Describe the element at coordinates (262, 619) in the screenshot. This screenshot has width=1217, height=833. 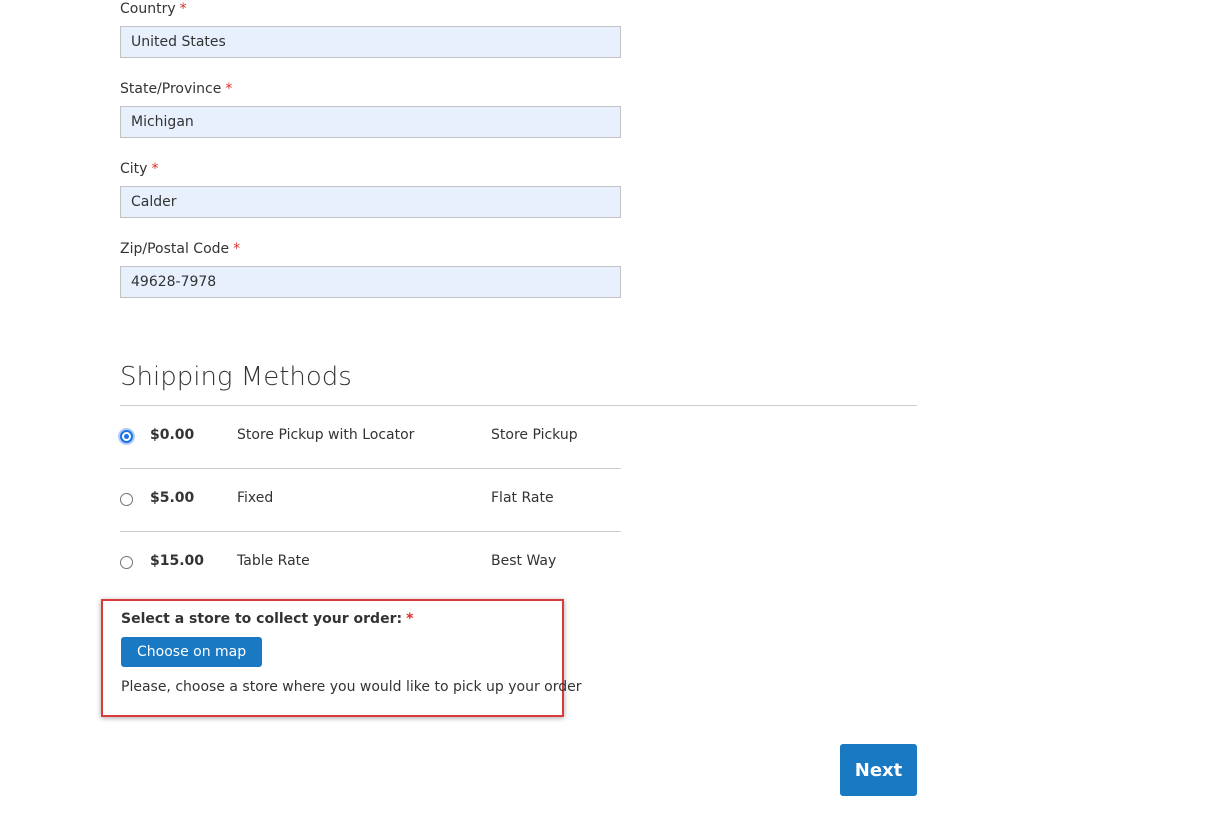
I see `store-select-label-text: Select a store to collect your order:` at that location.